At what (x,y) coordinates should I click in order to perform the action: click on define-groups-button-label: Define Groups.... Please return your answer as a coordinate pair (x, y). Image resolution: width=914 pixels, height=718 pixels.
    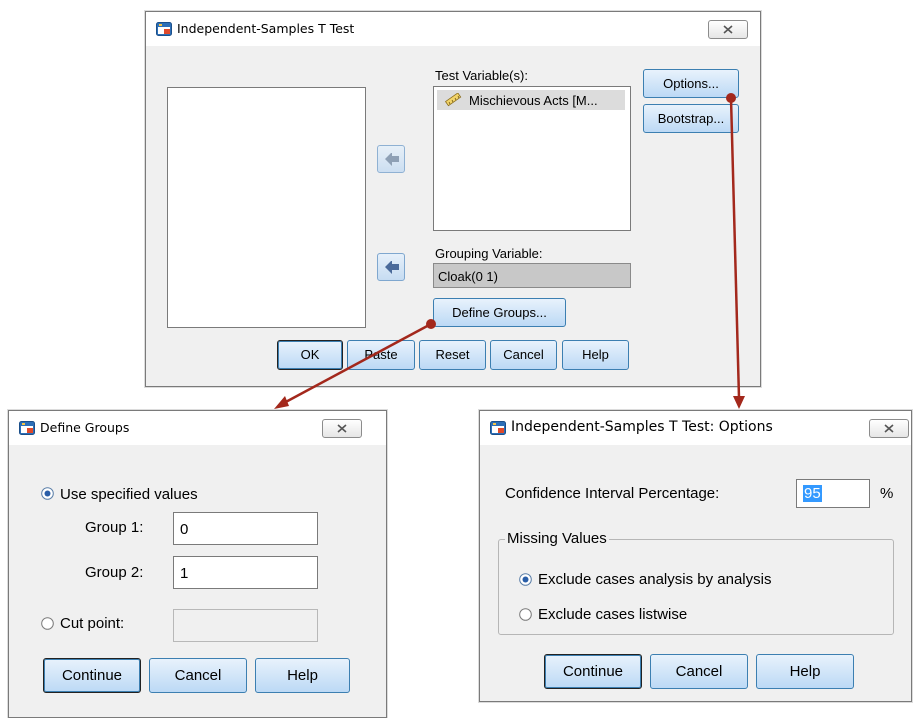
    Looking at the image, I should click on (499, 312).